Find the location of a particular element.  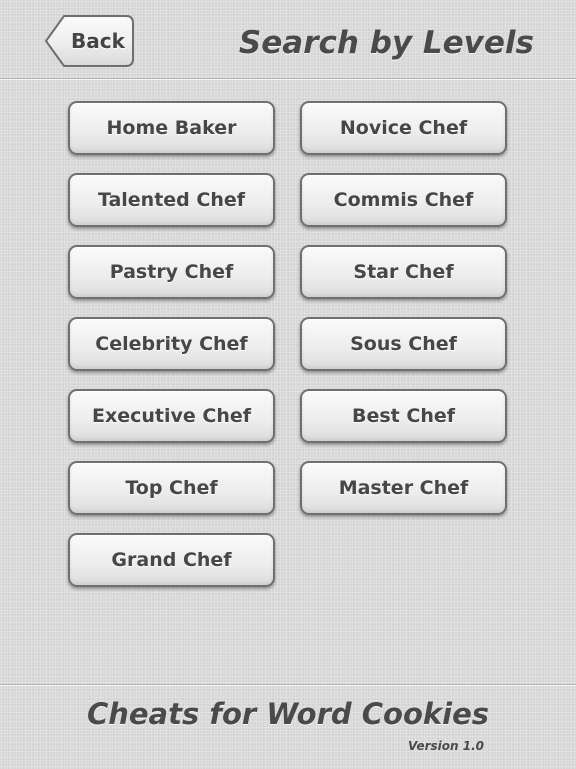

app-name: Cheats for Word Cookies is located at coordinates (288, 714).